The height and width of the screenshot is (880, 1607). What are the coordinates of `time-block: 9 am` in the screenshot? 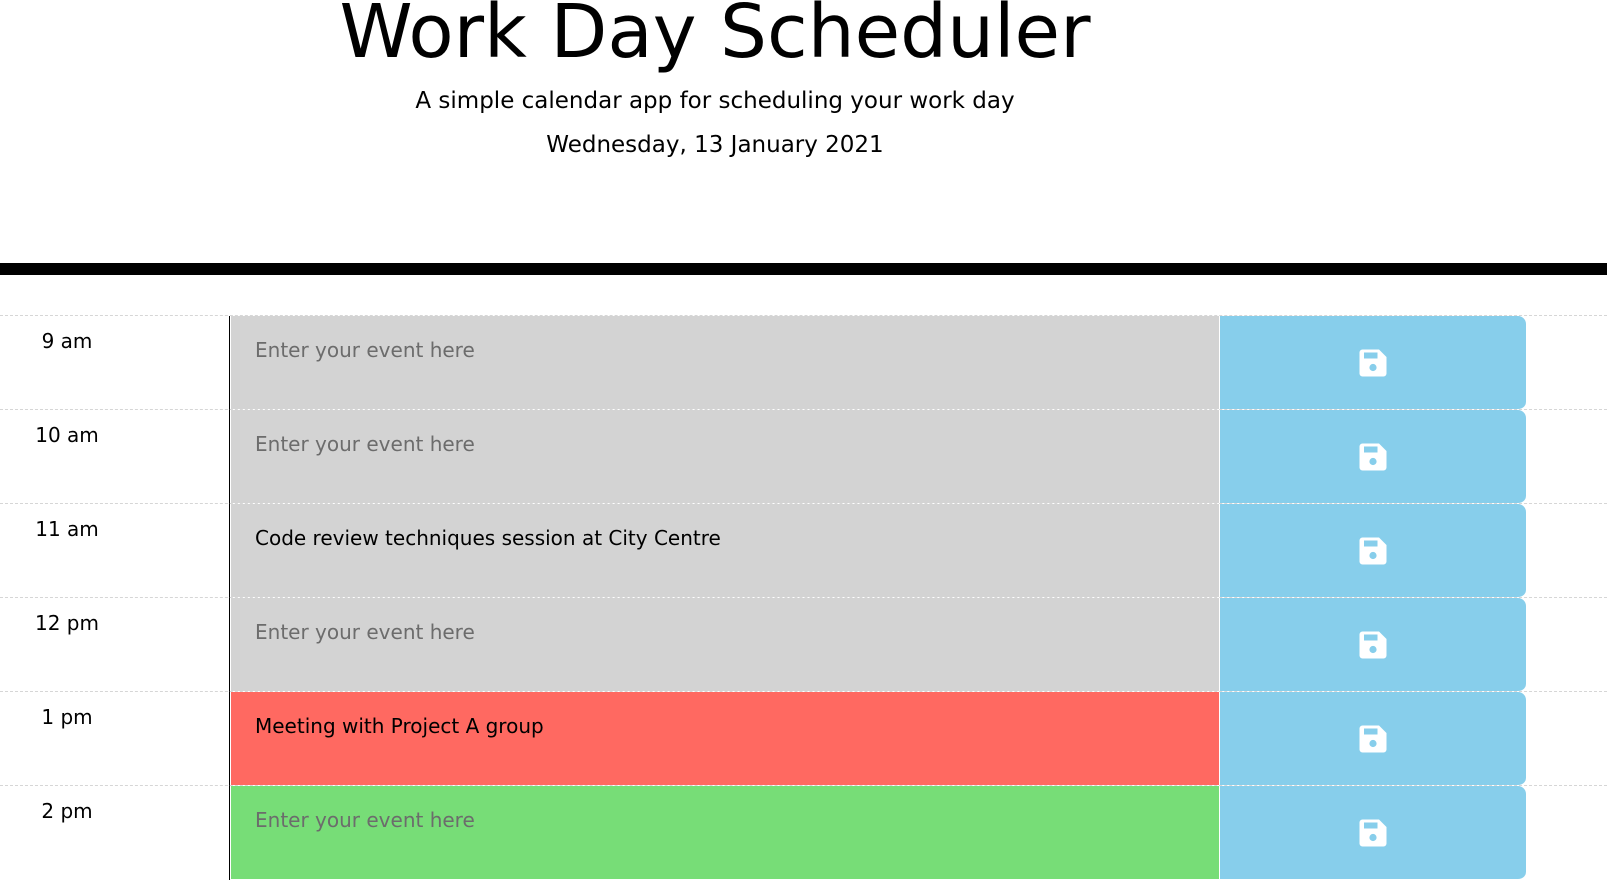 It's located at (803, 362).